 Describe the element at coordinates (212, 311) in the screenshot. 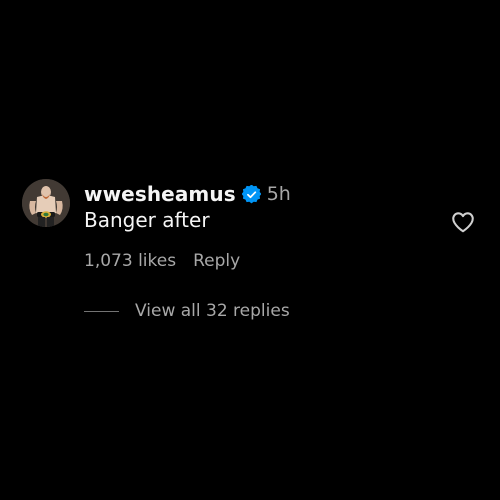

I see `view-replies-label: View all 32 replies` at that location.